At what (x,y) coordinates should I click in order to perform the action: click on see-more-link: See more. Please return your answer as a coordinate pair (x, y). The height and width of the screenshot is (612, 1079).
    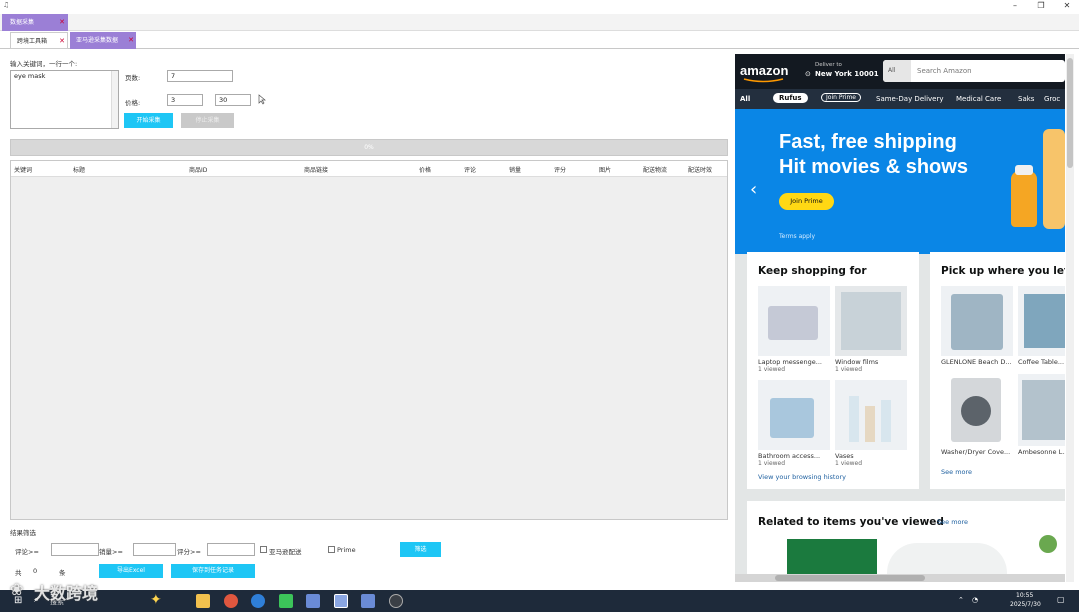
    Looking at the image, I should click on (956, 472).